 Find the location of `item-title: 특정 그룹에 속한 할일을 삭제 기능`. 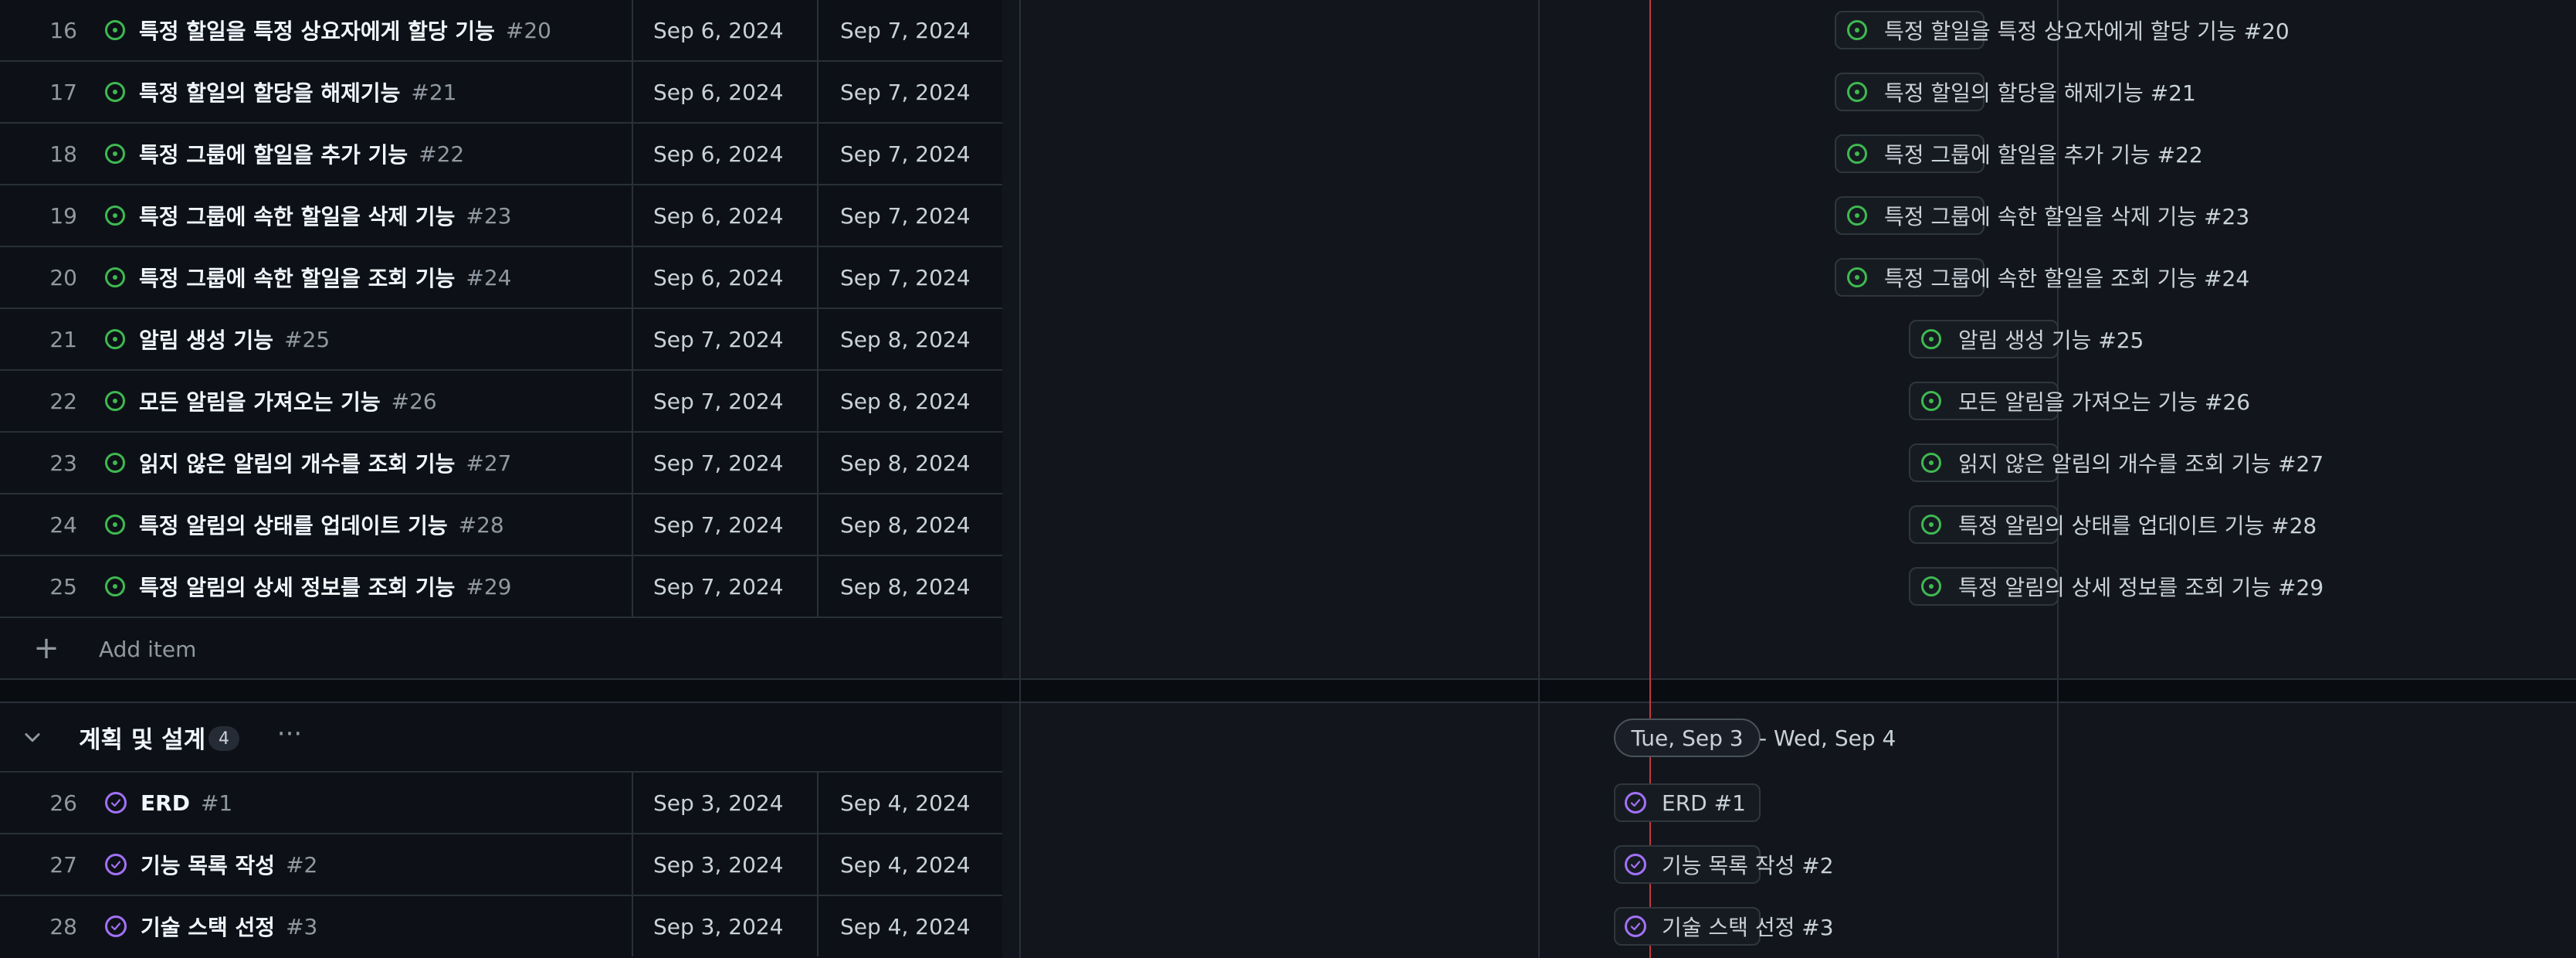

item-title: 특정 그룹에 속한 할일을 삭제 기능 is located at coordinates (297, 215).